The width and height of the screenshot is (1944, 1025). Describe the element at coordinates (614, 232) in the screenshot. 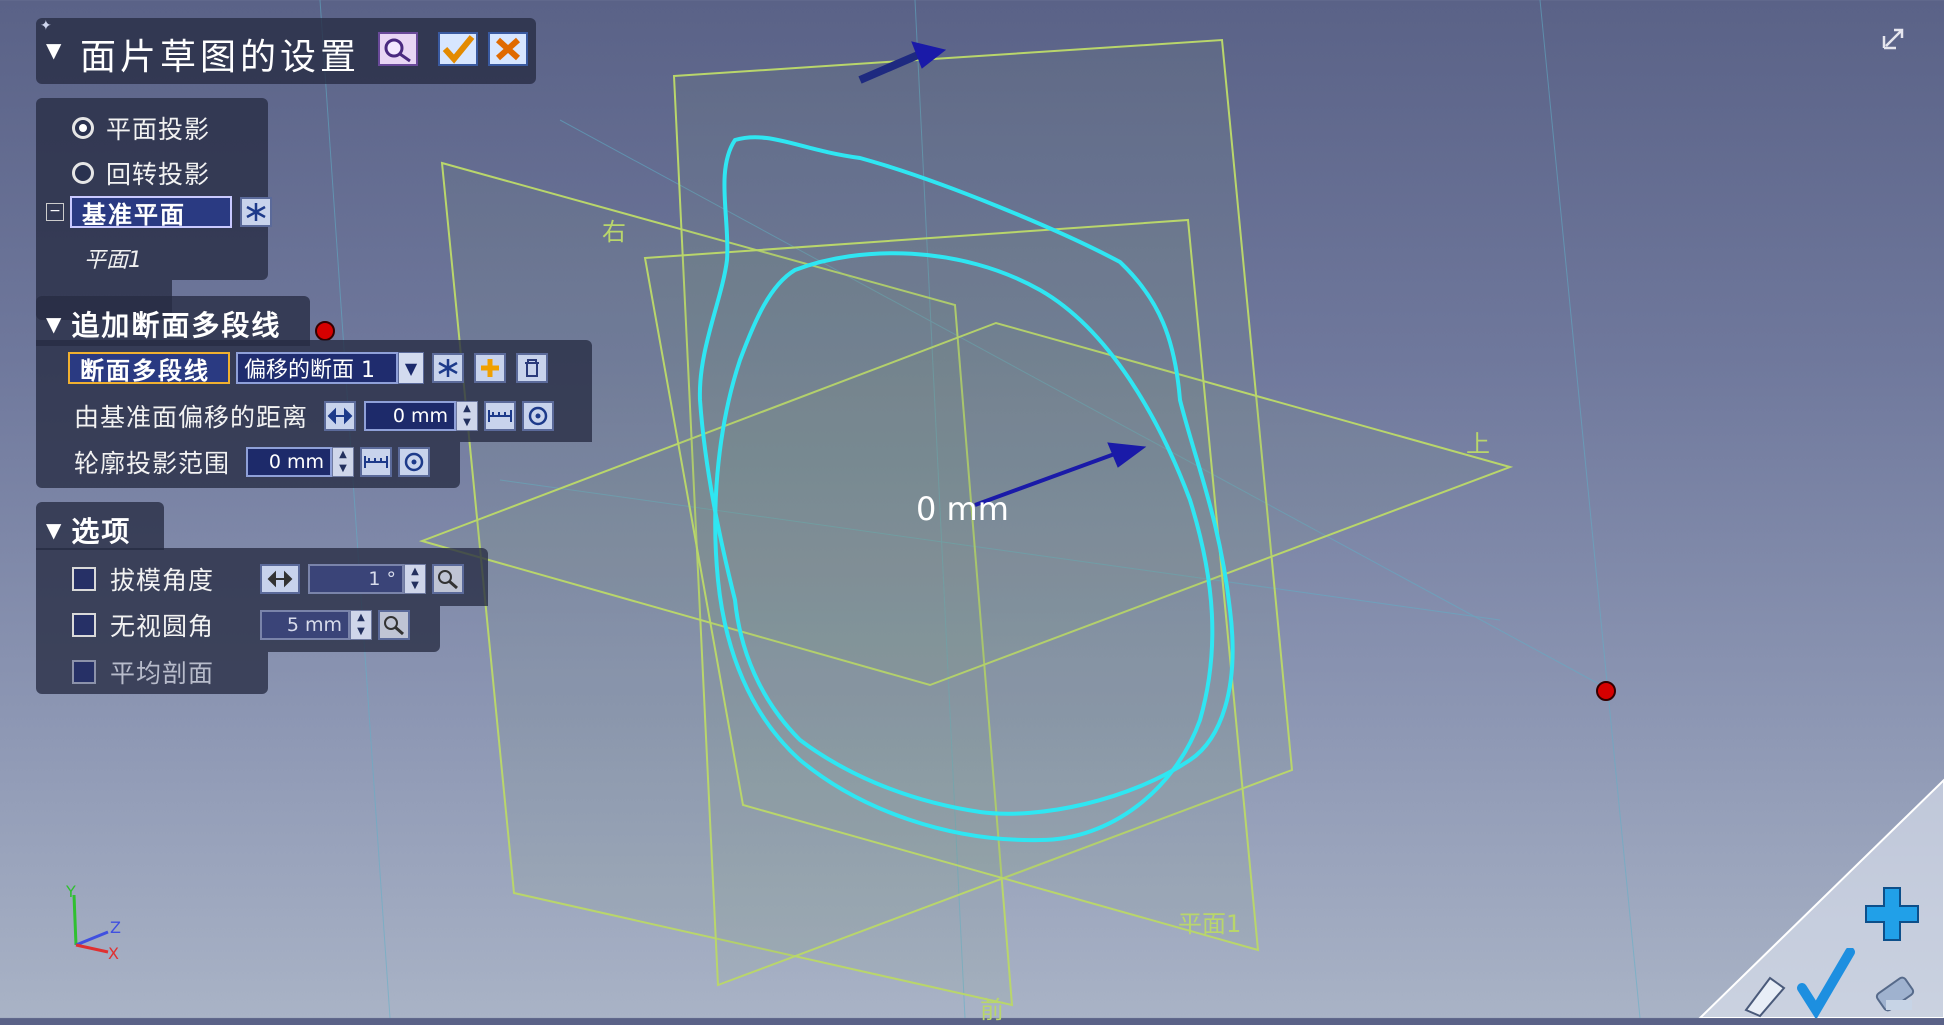

I see `plane-label-right: 右` at that location.